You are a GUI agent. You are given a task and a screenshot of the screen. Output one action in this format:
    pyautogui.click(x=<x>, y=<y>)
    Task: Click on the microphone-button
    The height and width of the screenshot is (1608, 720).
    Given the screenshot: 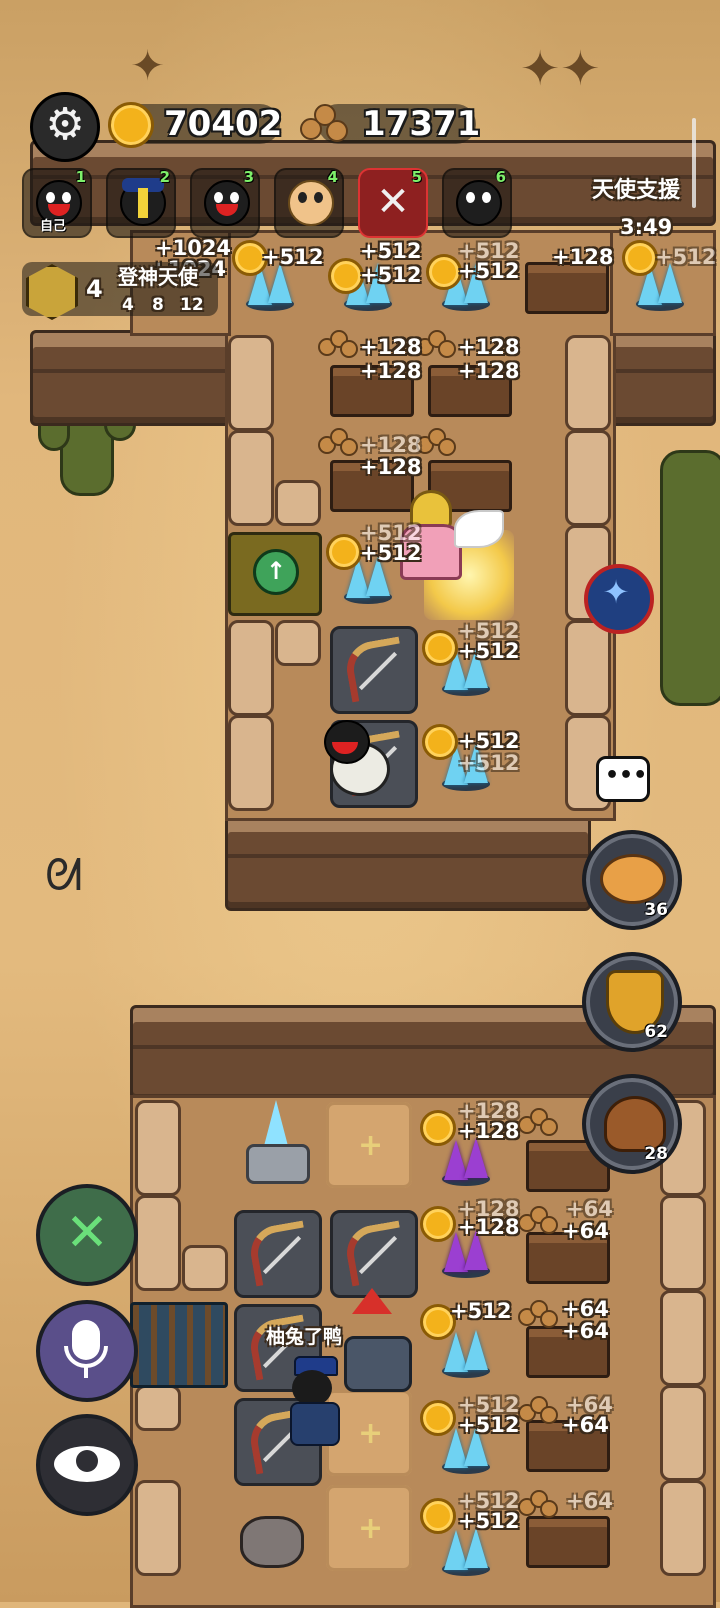 What is the action you would take?
    pyautogui.click(x=87, y=1351)
    